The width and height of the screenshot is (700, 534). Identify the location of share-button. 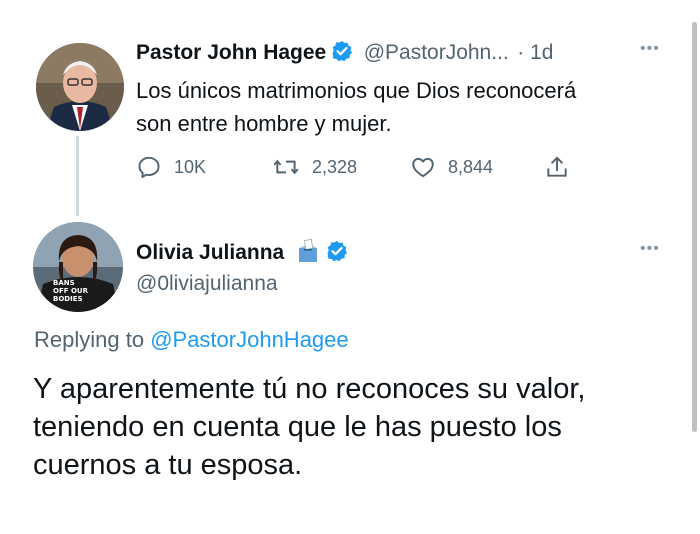
(563, 167).